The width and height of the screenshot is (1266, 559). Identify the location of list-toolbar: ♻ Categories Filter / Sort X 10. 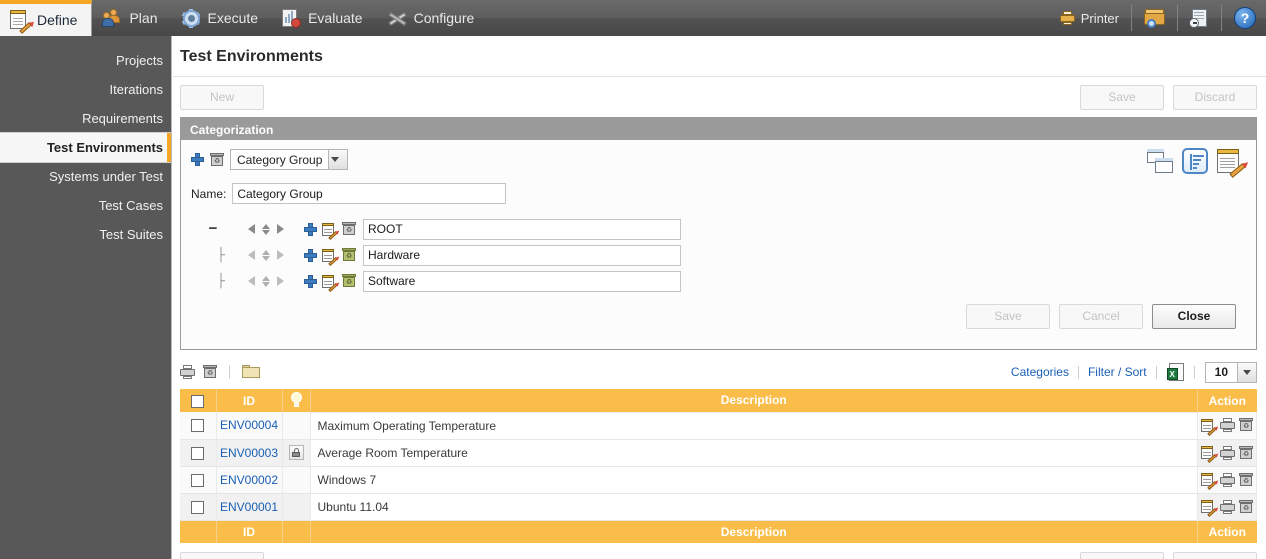
(718, 372).